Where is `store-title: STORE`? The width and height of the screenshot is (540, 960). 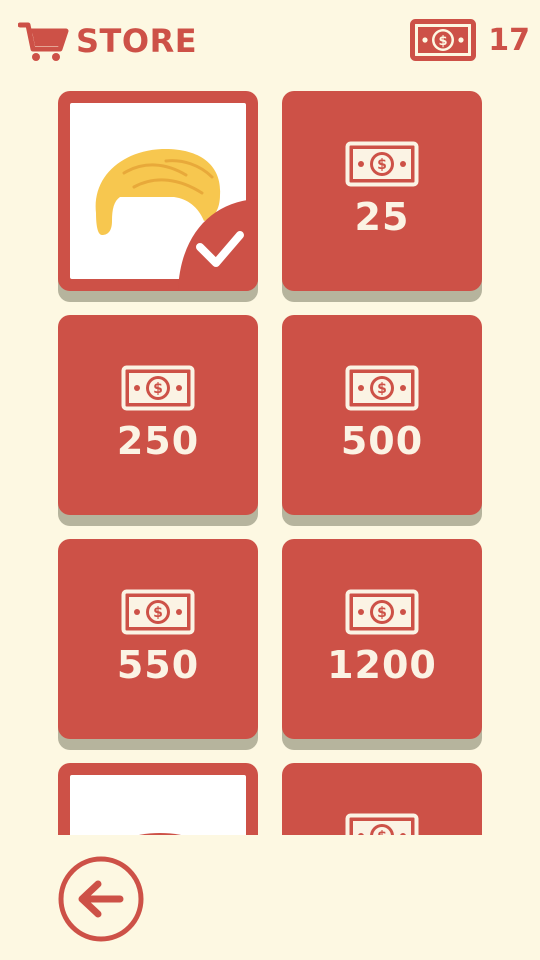 store-title: STORE is located at coordinates (107, 41).